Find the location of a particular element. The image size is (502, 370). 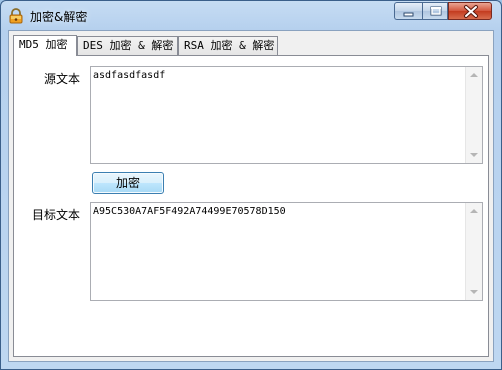

maximize-icon is located at coordinates (436, 11).